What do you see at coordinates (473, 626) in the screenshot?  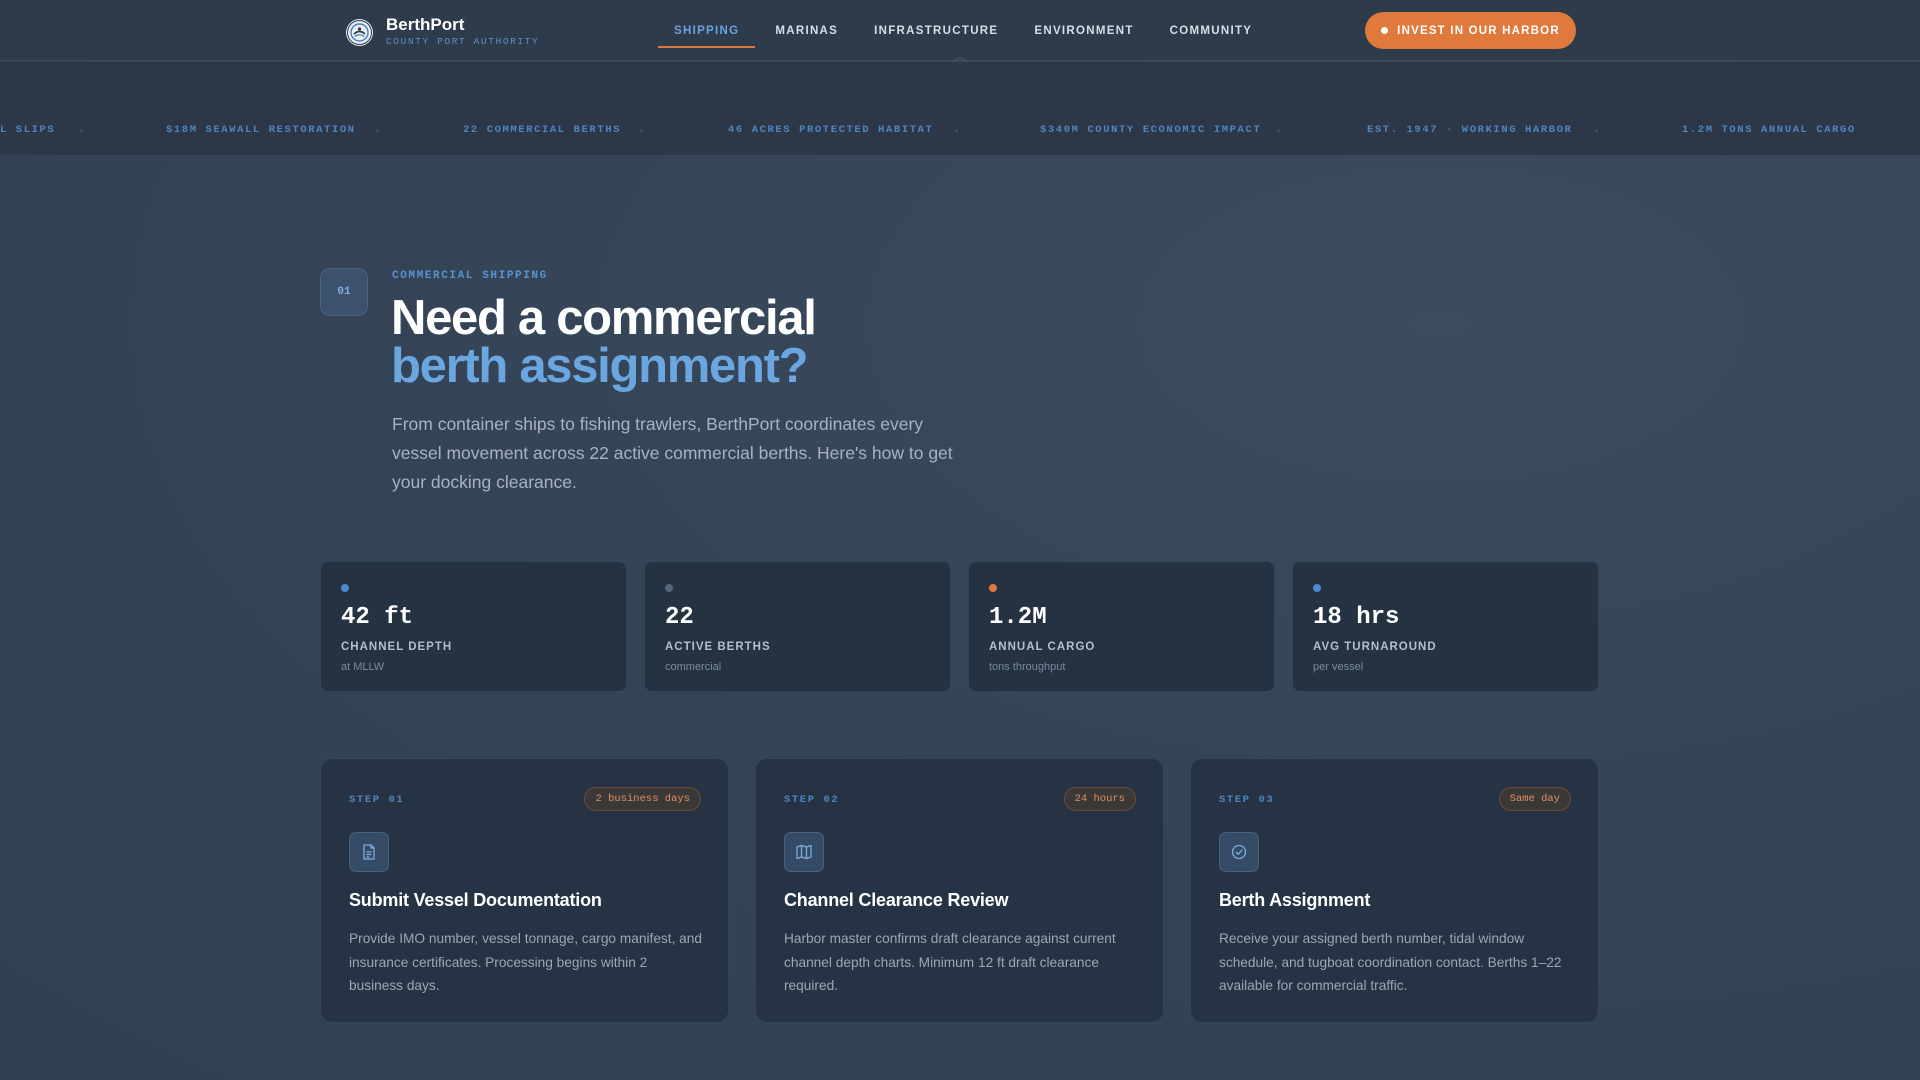 I see `stat-card-channel-depth: 42 ft CHANNEL DEPTH at MLLW` at bounding box center [473, 626].